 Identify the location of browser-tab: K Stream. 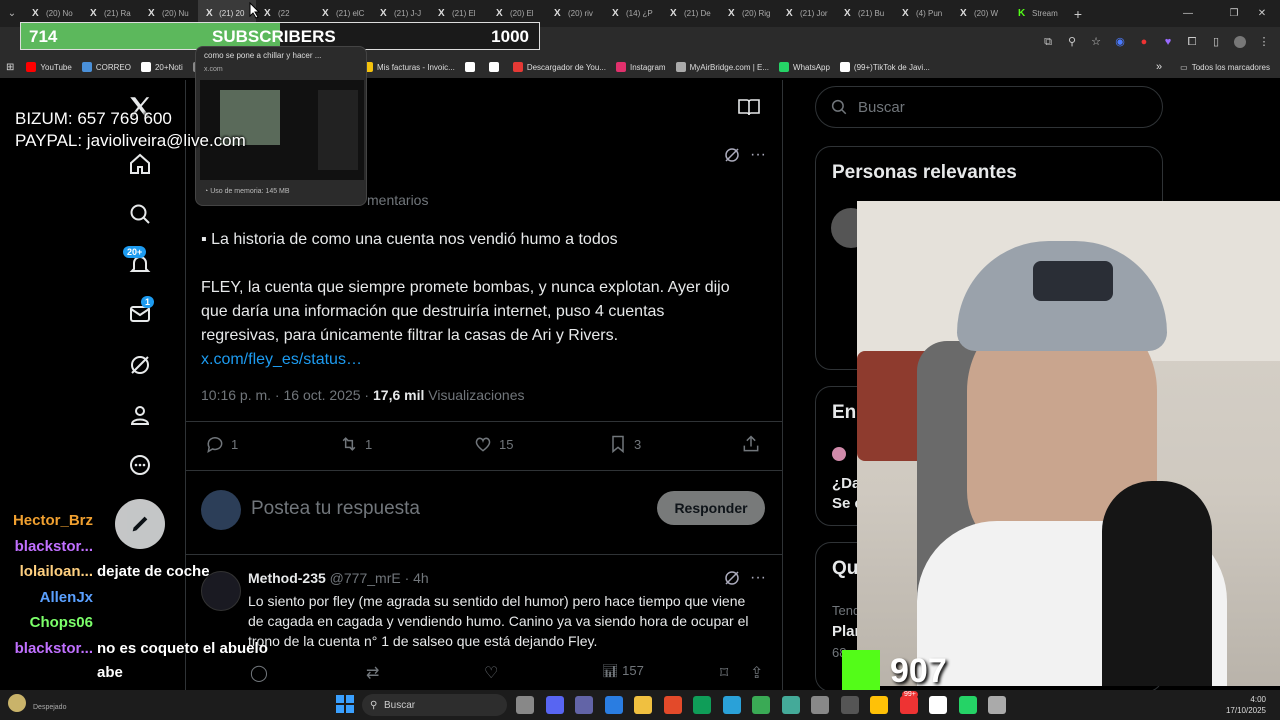
(1039, 13).